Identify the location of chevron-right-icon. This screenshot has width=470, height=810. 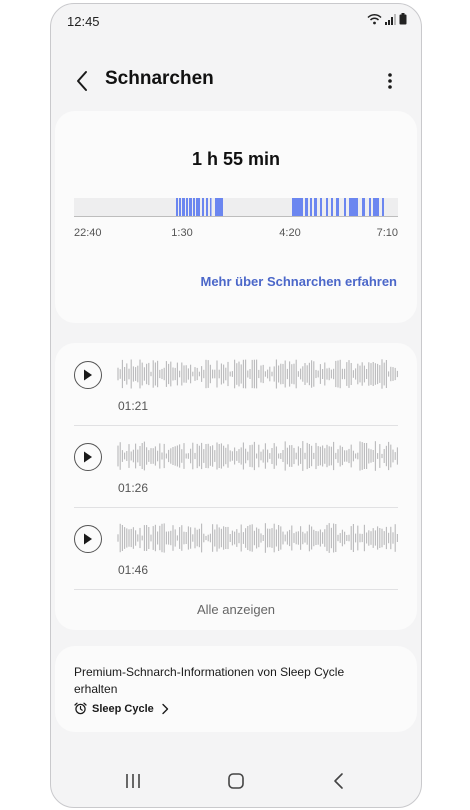
(165, 708).